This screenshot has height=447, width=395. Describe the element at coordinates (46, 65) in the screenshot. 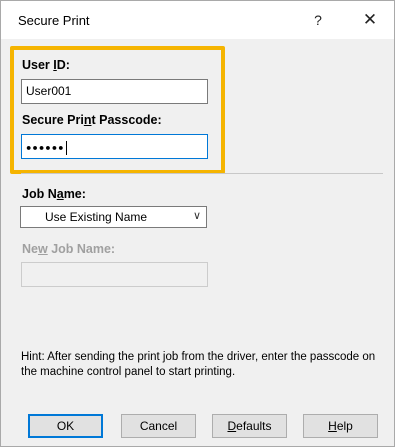

I see `user-id-label: User ID:` at that location.